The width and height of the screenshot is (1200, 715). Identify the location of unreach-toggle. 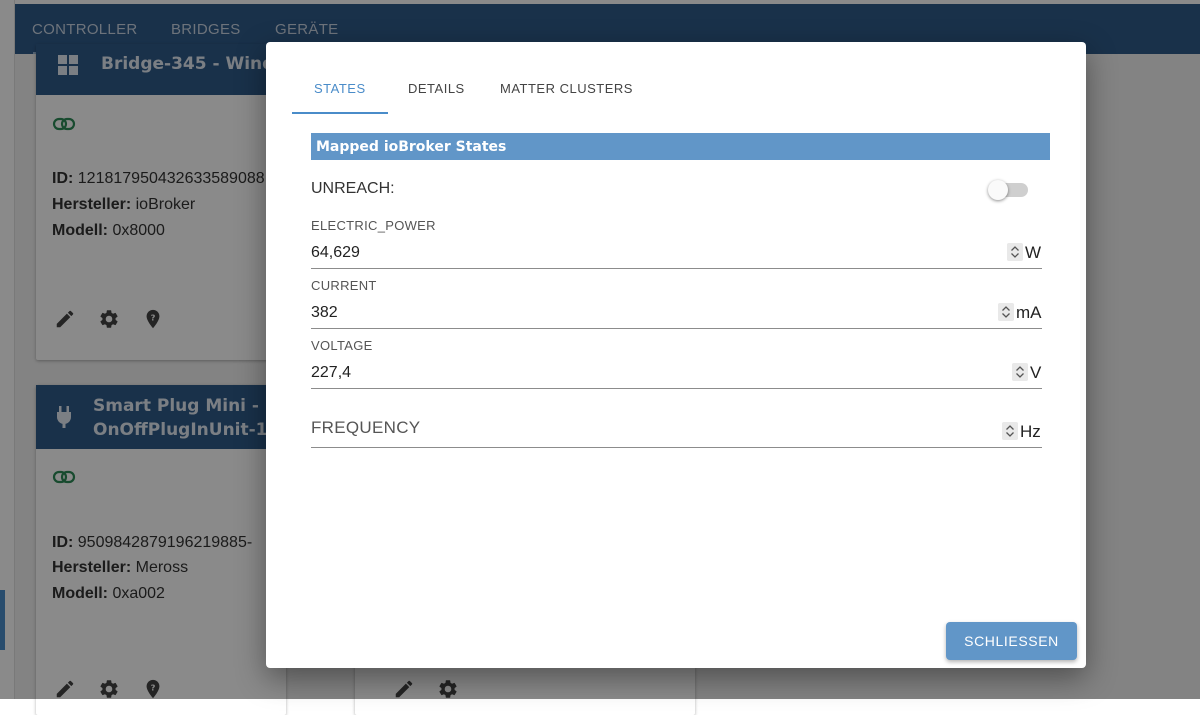
(1008, 190).